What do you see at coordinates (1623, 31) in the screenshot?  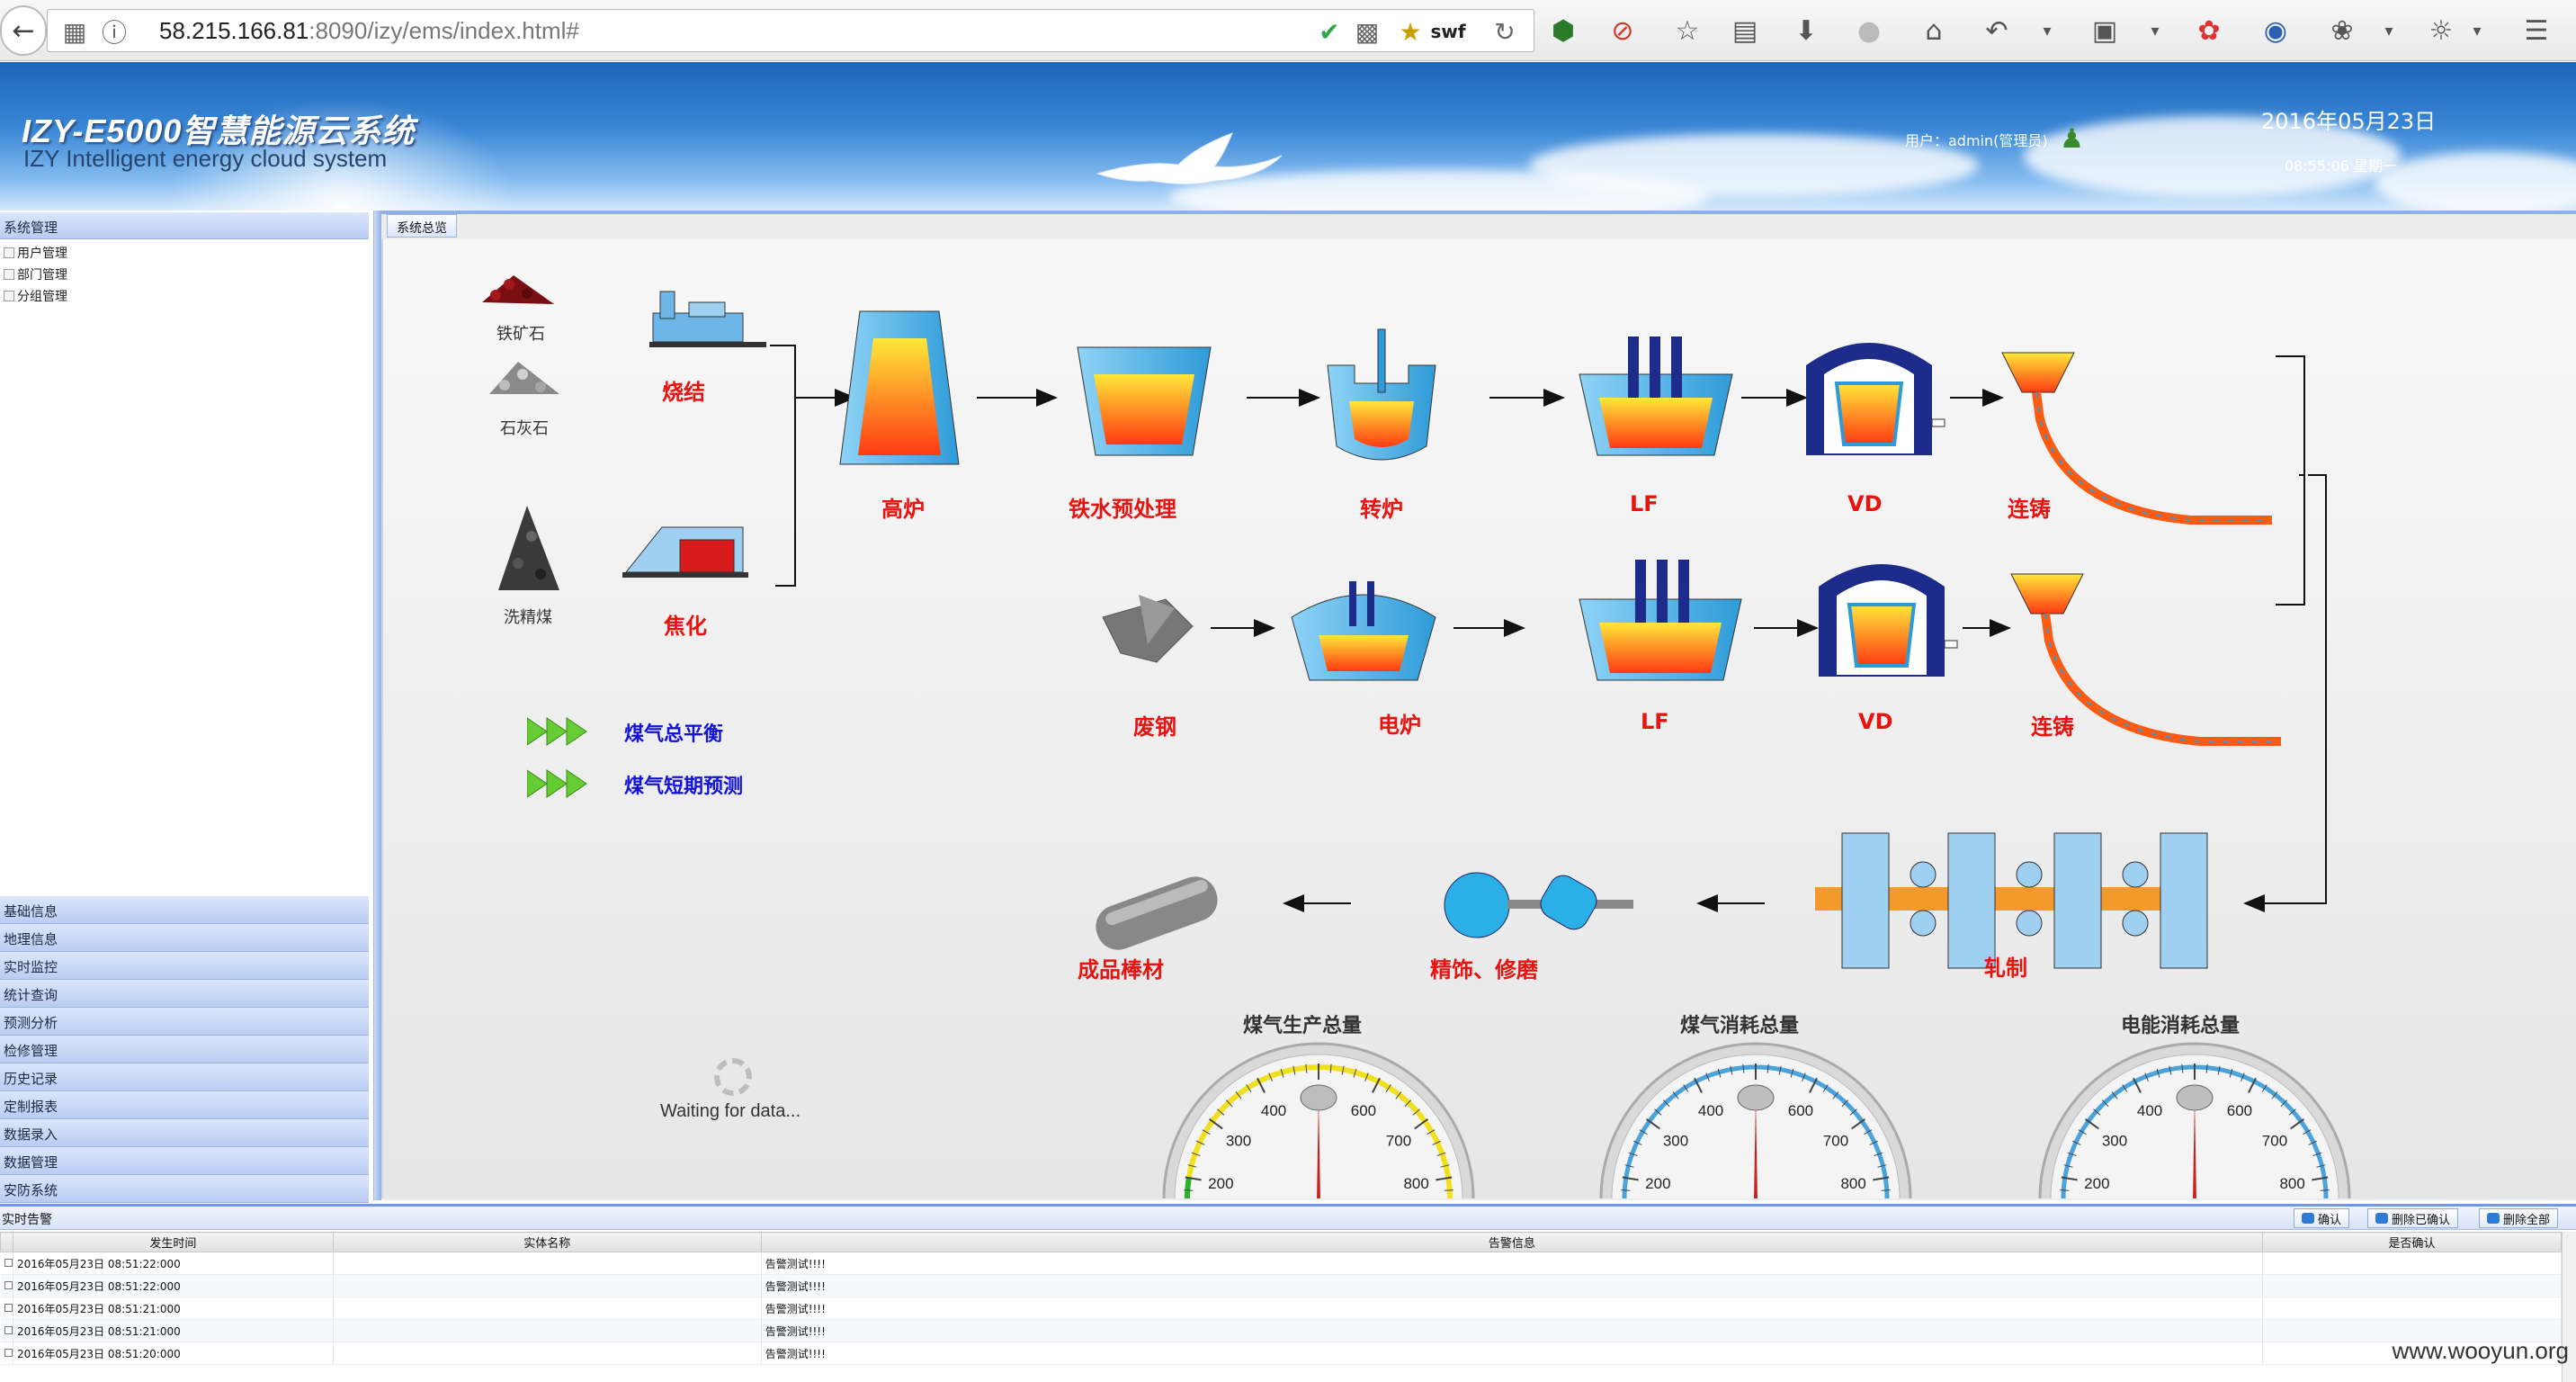 I see `block-icon: ⊘` at bounding box center [1623, 31].